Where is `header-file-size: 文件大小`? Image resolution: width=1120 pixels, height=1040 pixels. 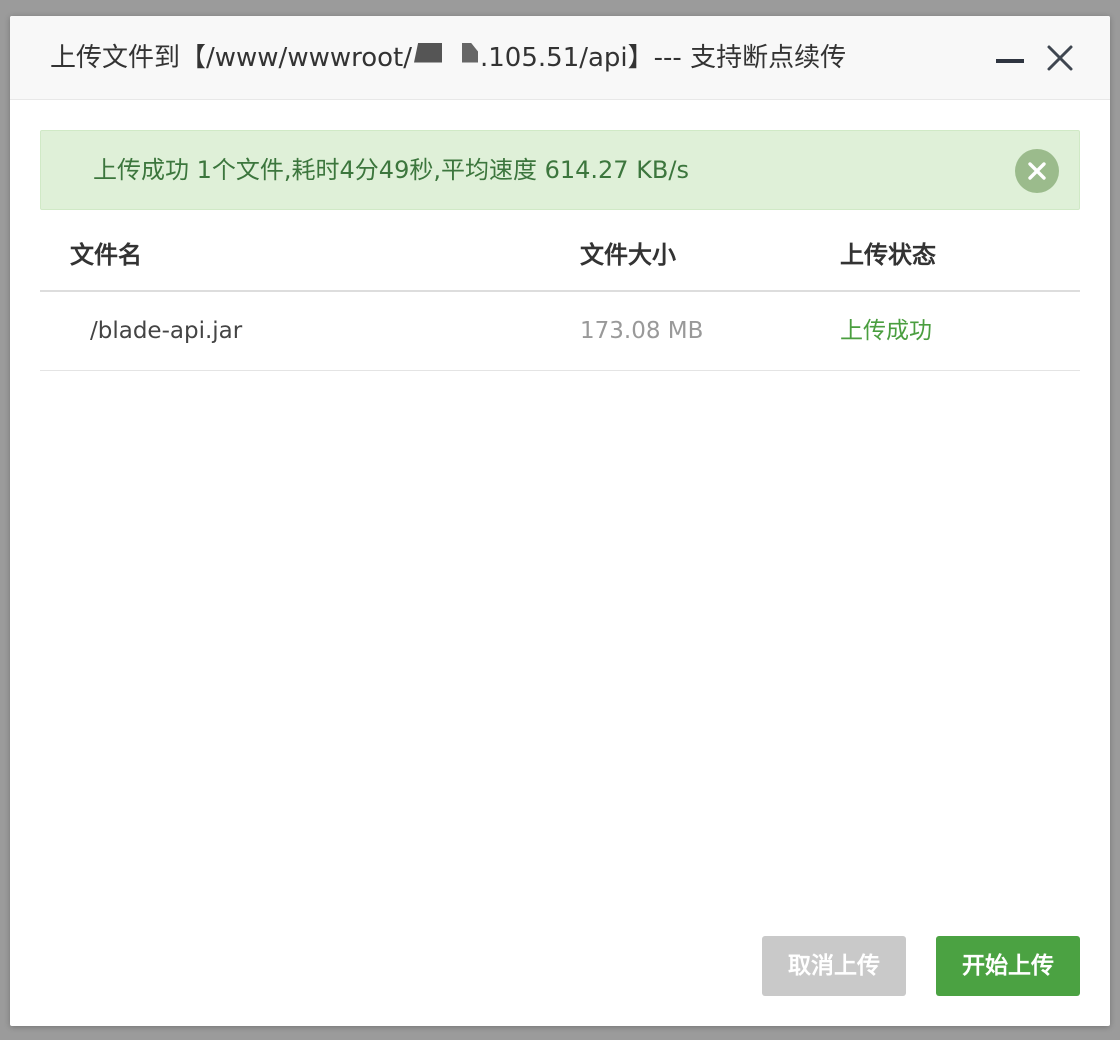
header-file-size: 文件大小 is located at coordinates (628, 255).